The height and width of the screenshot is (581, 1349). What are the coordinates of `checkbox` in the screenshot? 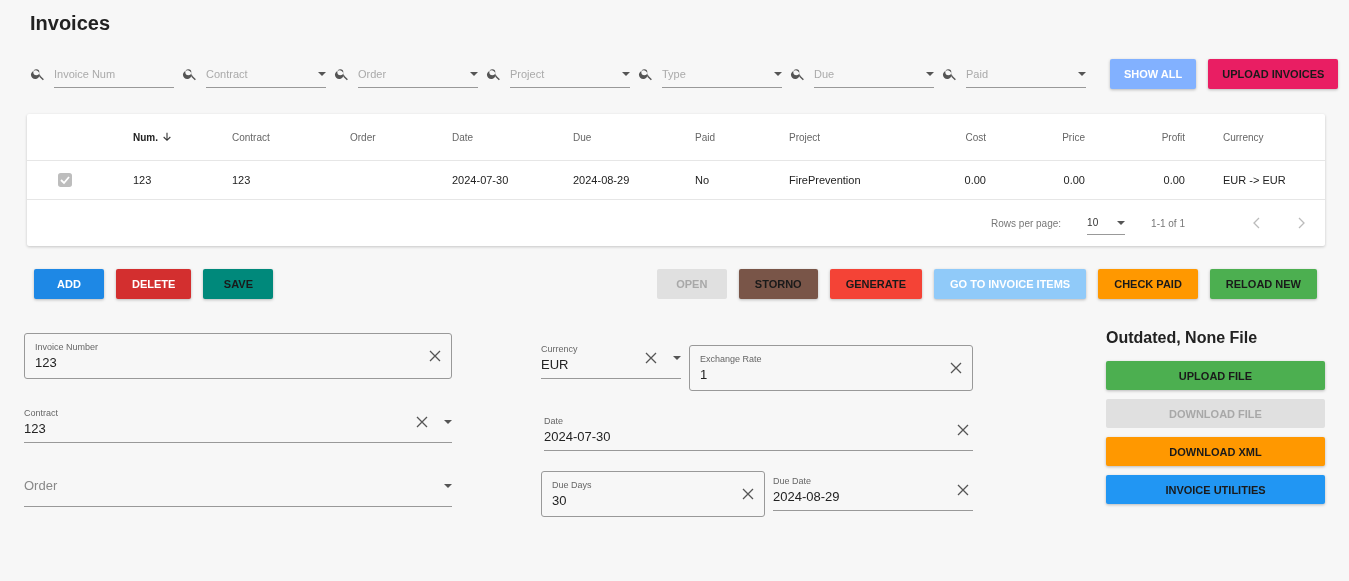 It's located at (65, 180).